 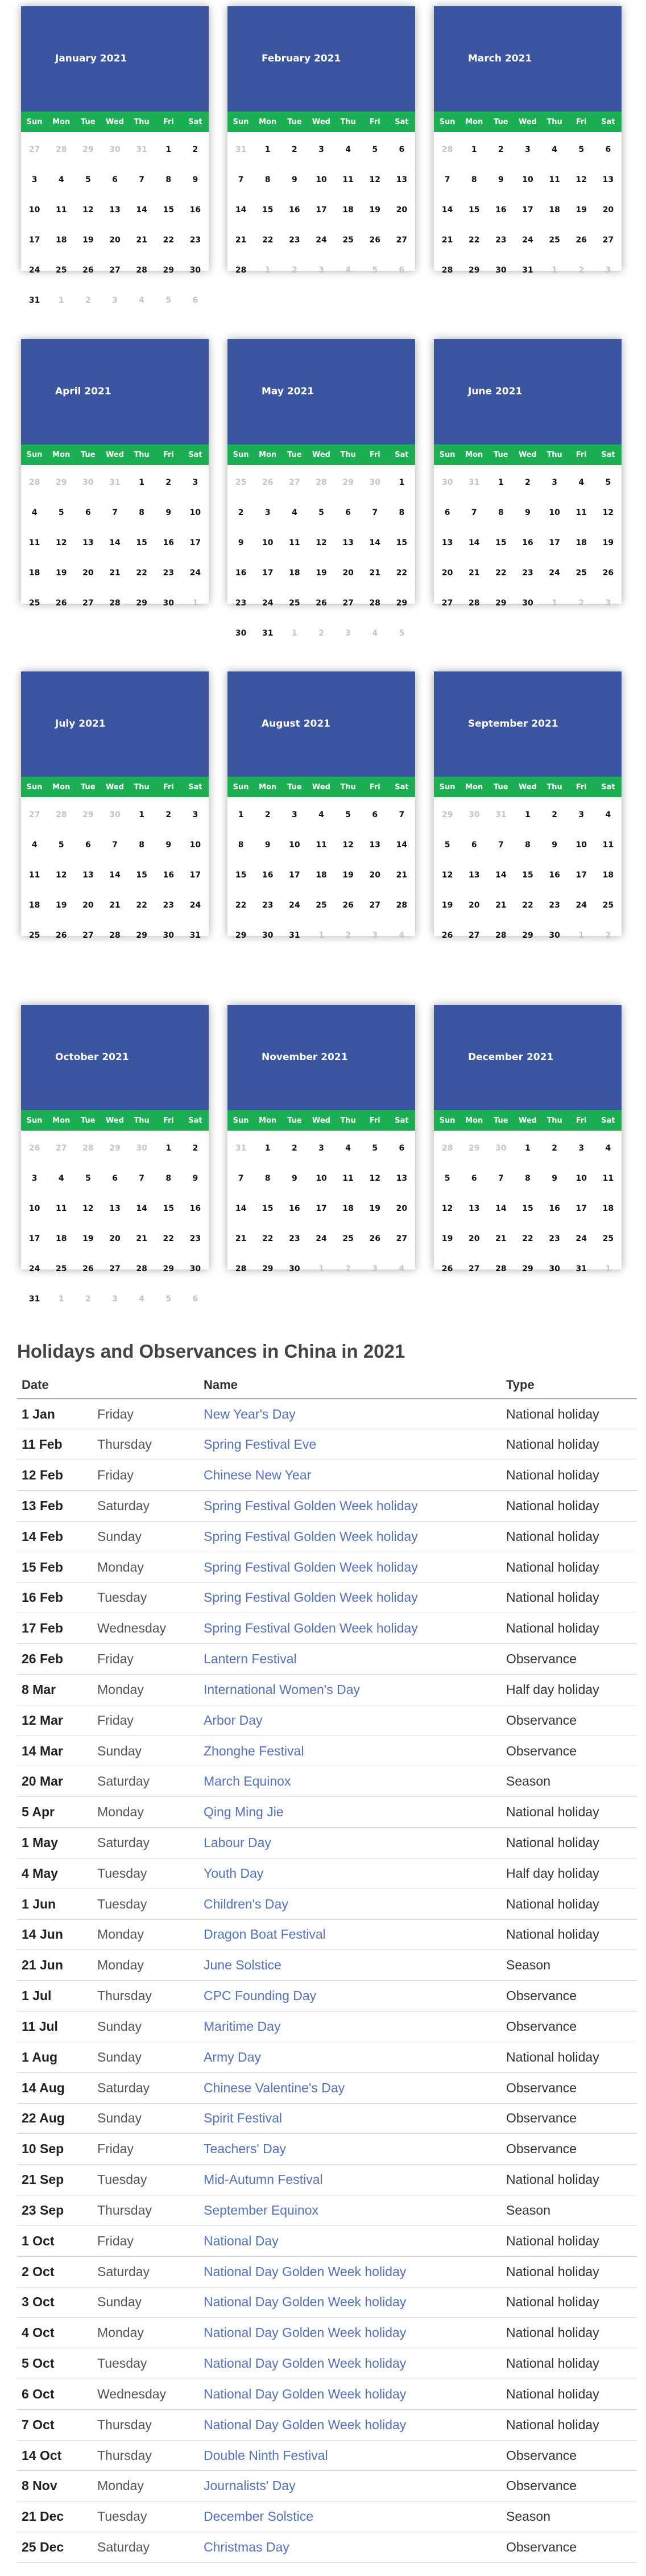 I want to click on day-cell-outside-month: 30, so click(x=88, y=482).